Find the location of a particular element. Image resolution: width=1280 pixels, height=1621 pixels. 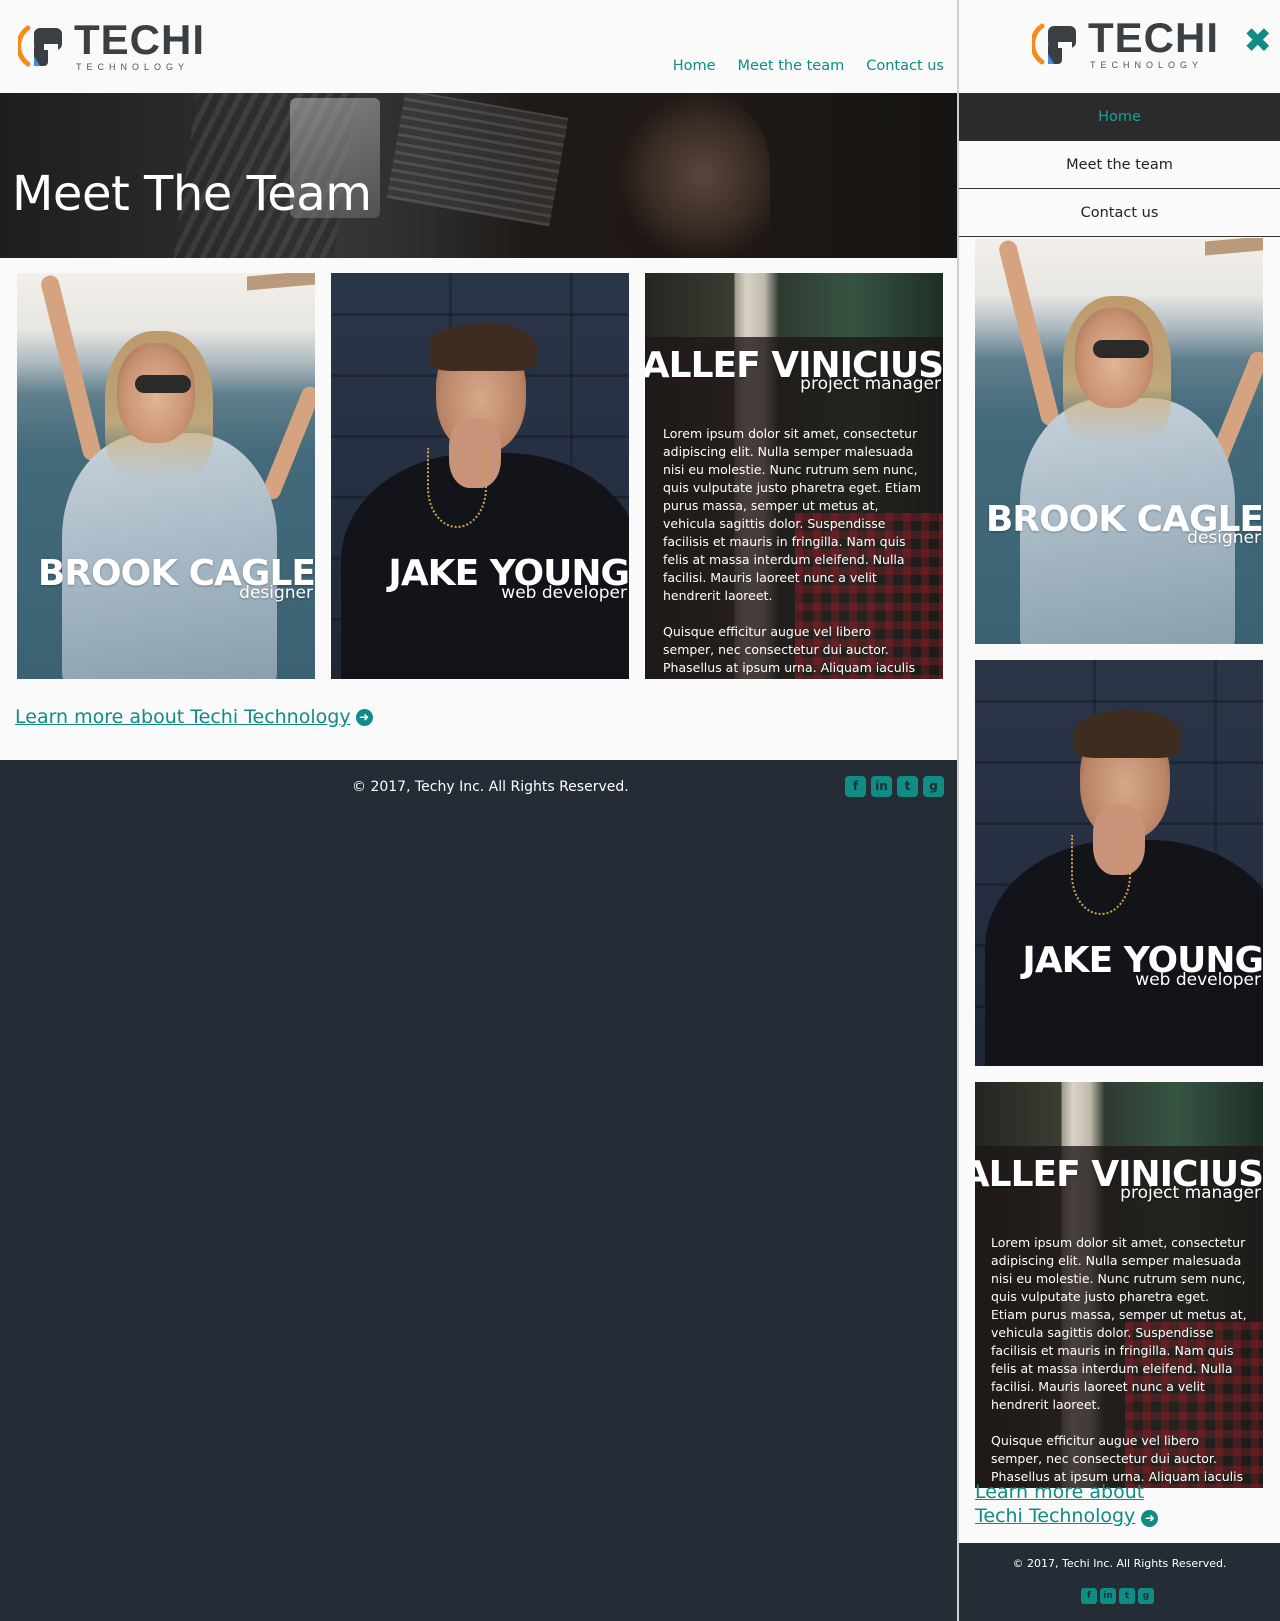

mobile-nav-home: Home is located at coordinates (1119, 117).